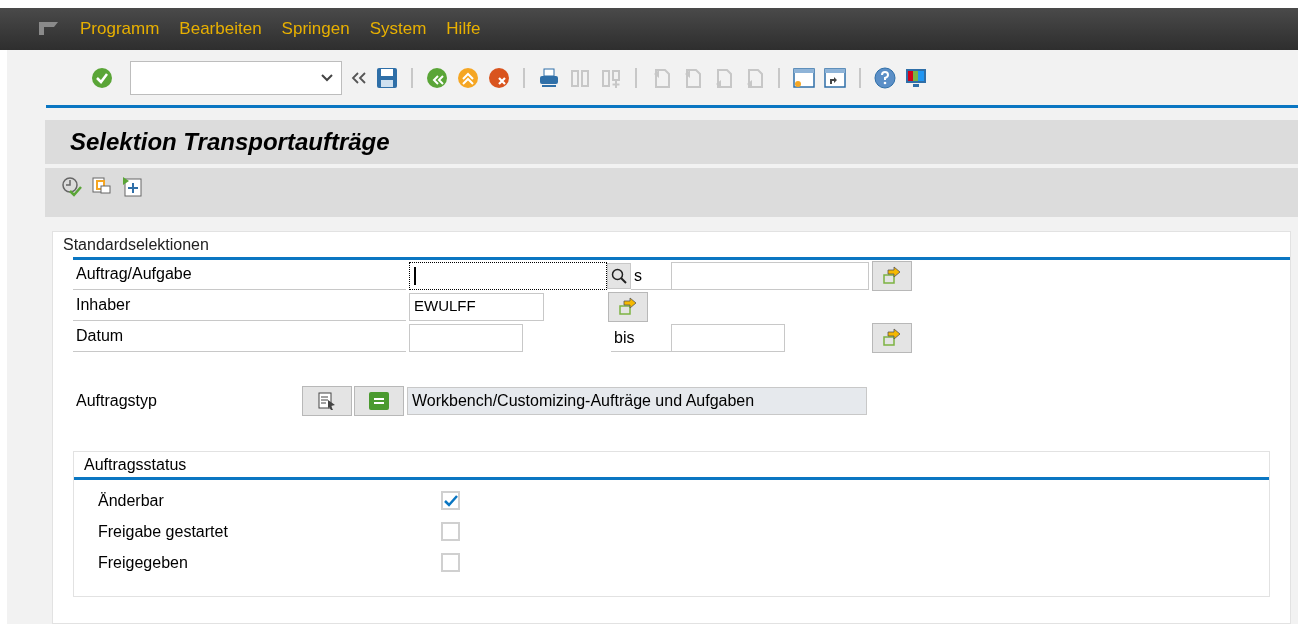 This screenshot has height=624, width=1298. I want to click on checkmark-icon, so click(450, 500).